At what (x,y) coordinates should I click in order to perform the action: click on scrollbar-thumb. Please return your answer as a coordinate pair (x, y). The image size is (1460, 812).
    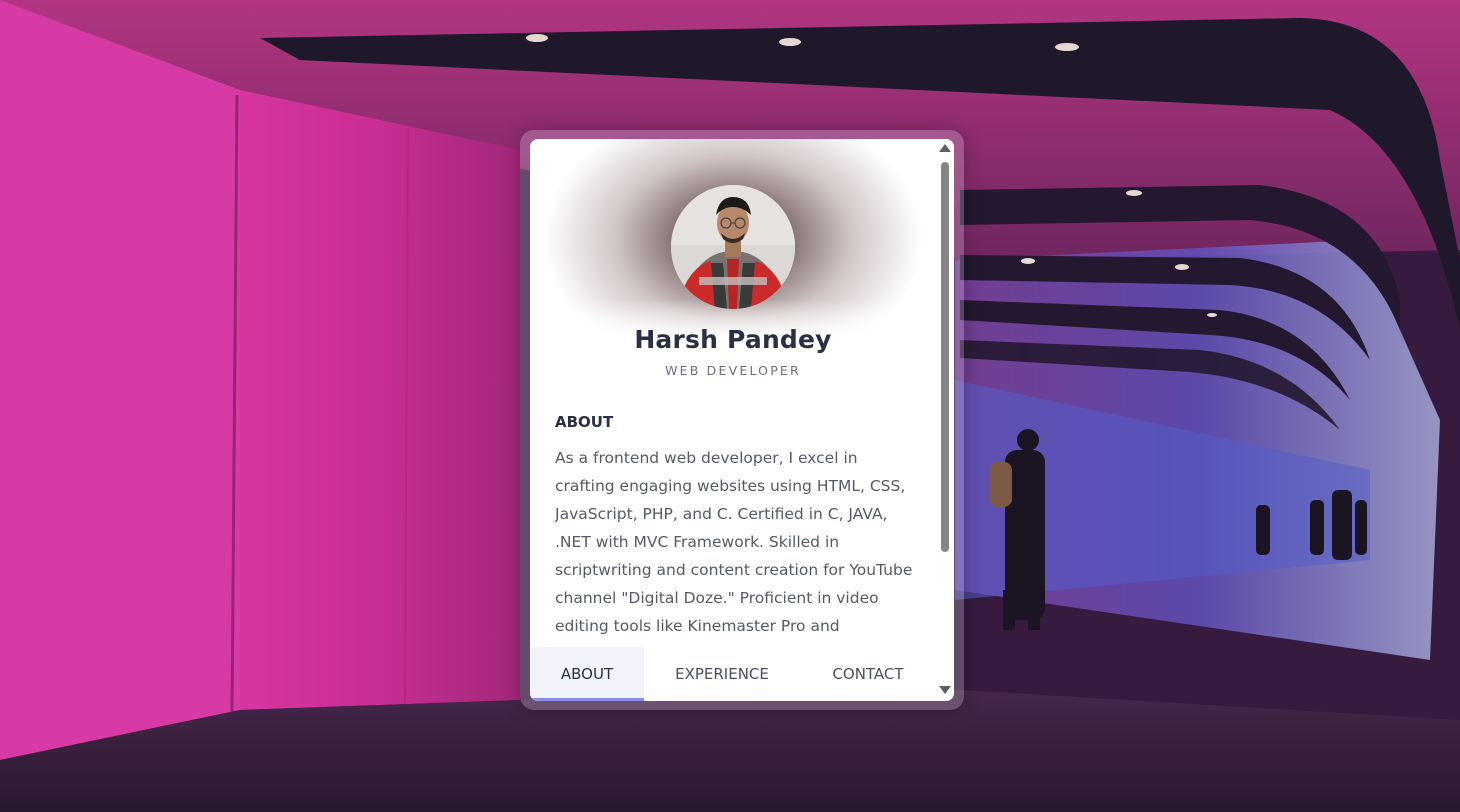
    Looking at the image, I should click on (945, 357).